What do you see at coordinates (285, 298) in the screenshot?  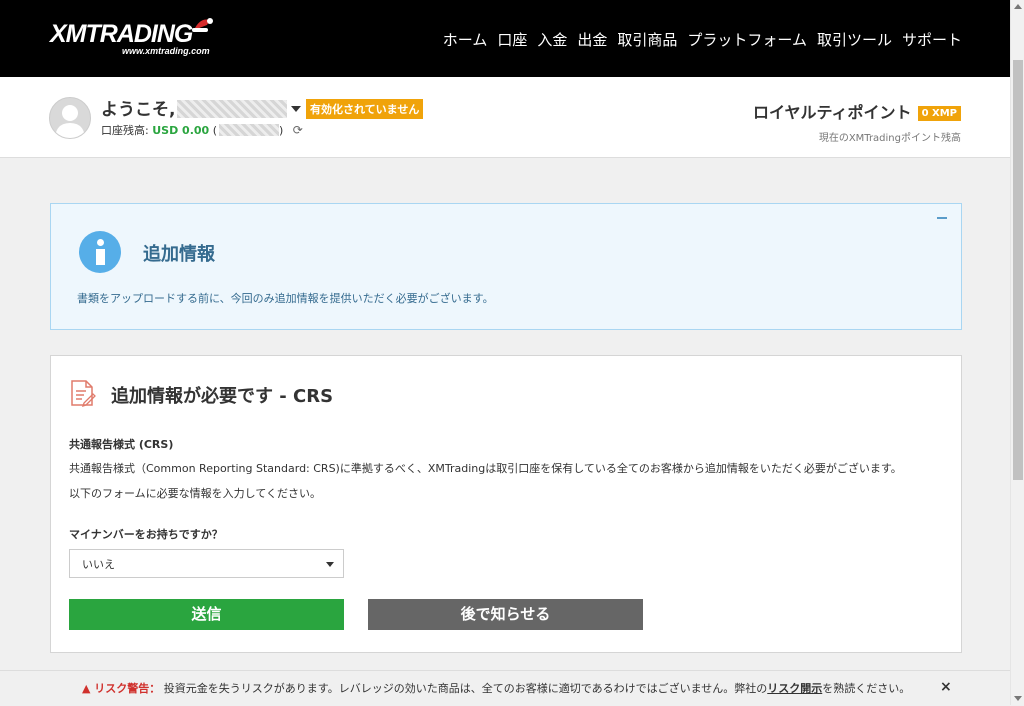 I see `info-text: 書類をアップロードする前に、今回のみ追加情報を提供いただく必要がございます。` at bounding box center [285, 298].